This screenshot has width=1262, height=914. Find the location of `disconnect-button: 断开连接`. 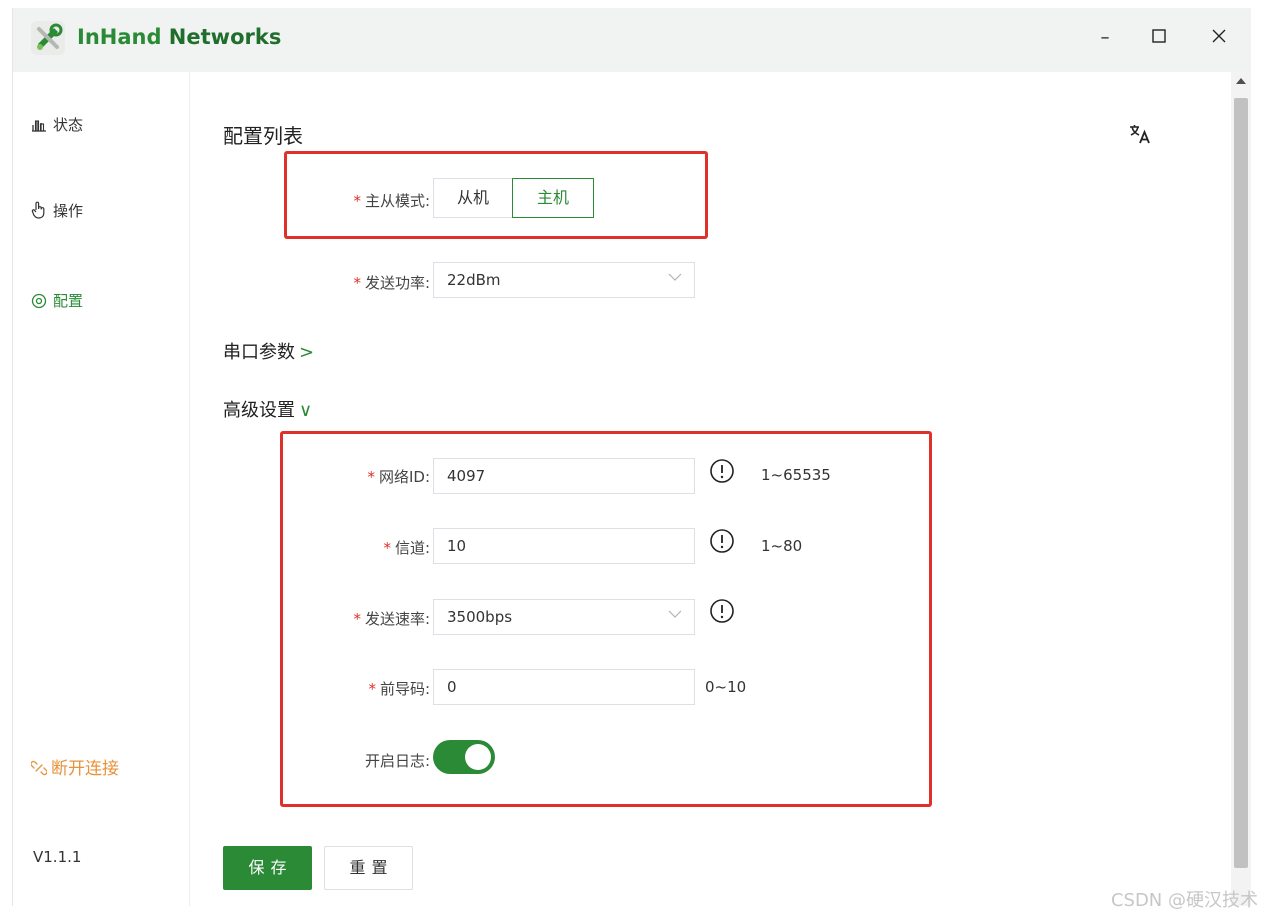

disconnect-button: 断开连接 is located at coordinates (74, 766).